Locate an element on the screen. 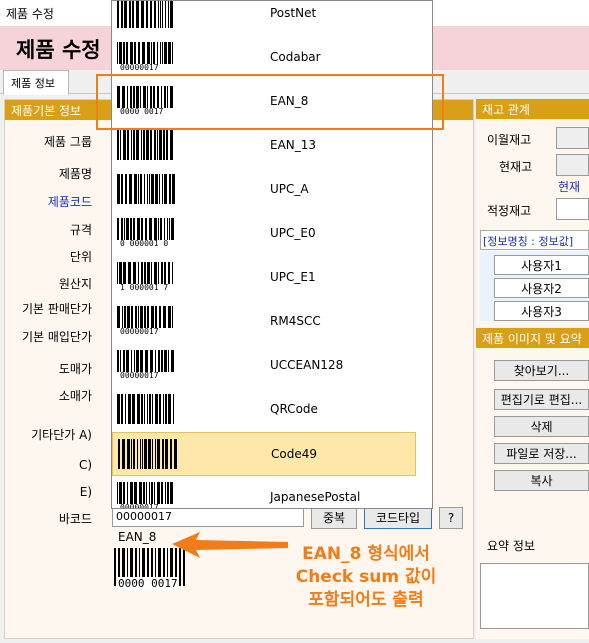 This screenshot has width=589, height=643. dropdown-item: 00000017 RM4SCC is located at coordinates (264, 322).